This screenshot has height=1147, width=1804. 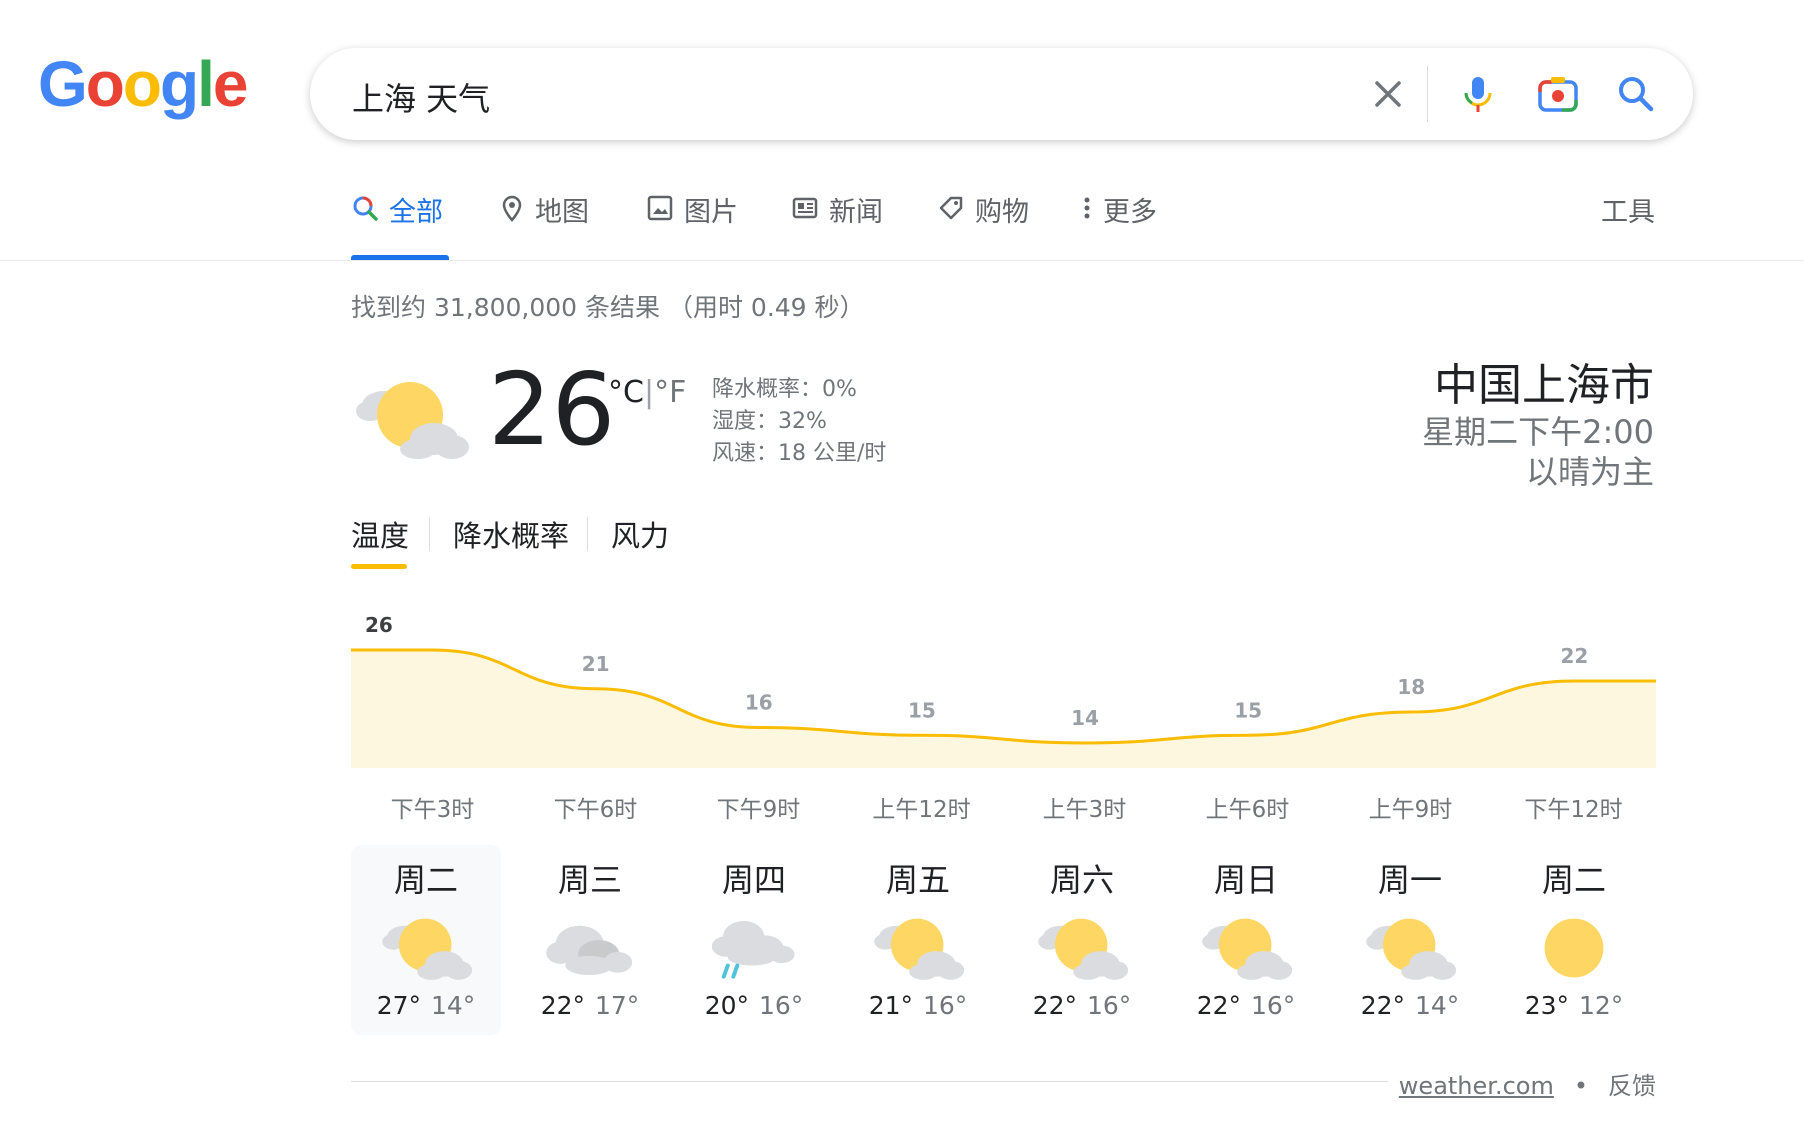 I want to click on day-temps: 21° 16°, so click(x=918, y=1005).